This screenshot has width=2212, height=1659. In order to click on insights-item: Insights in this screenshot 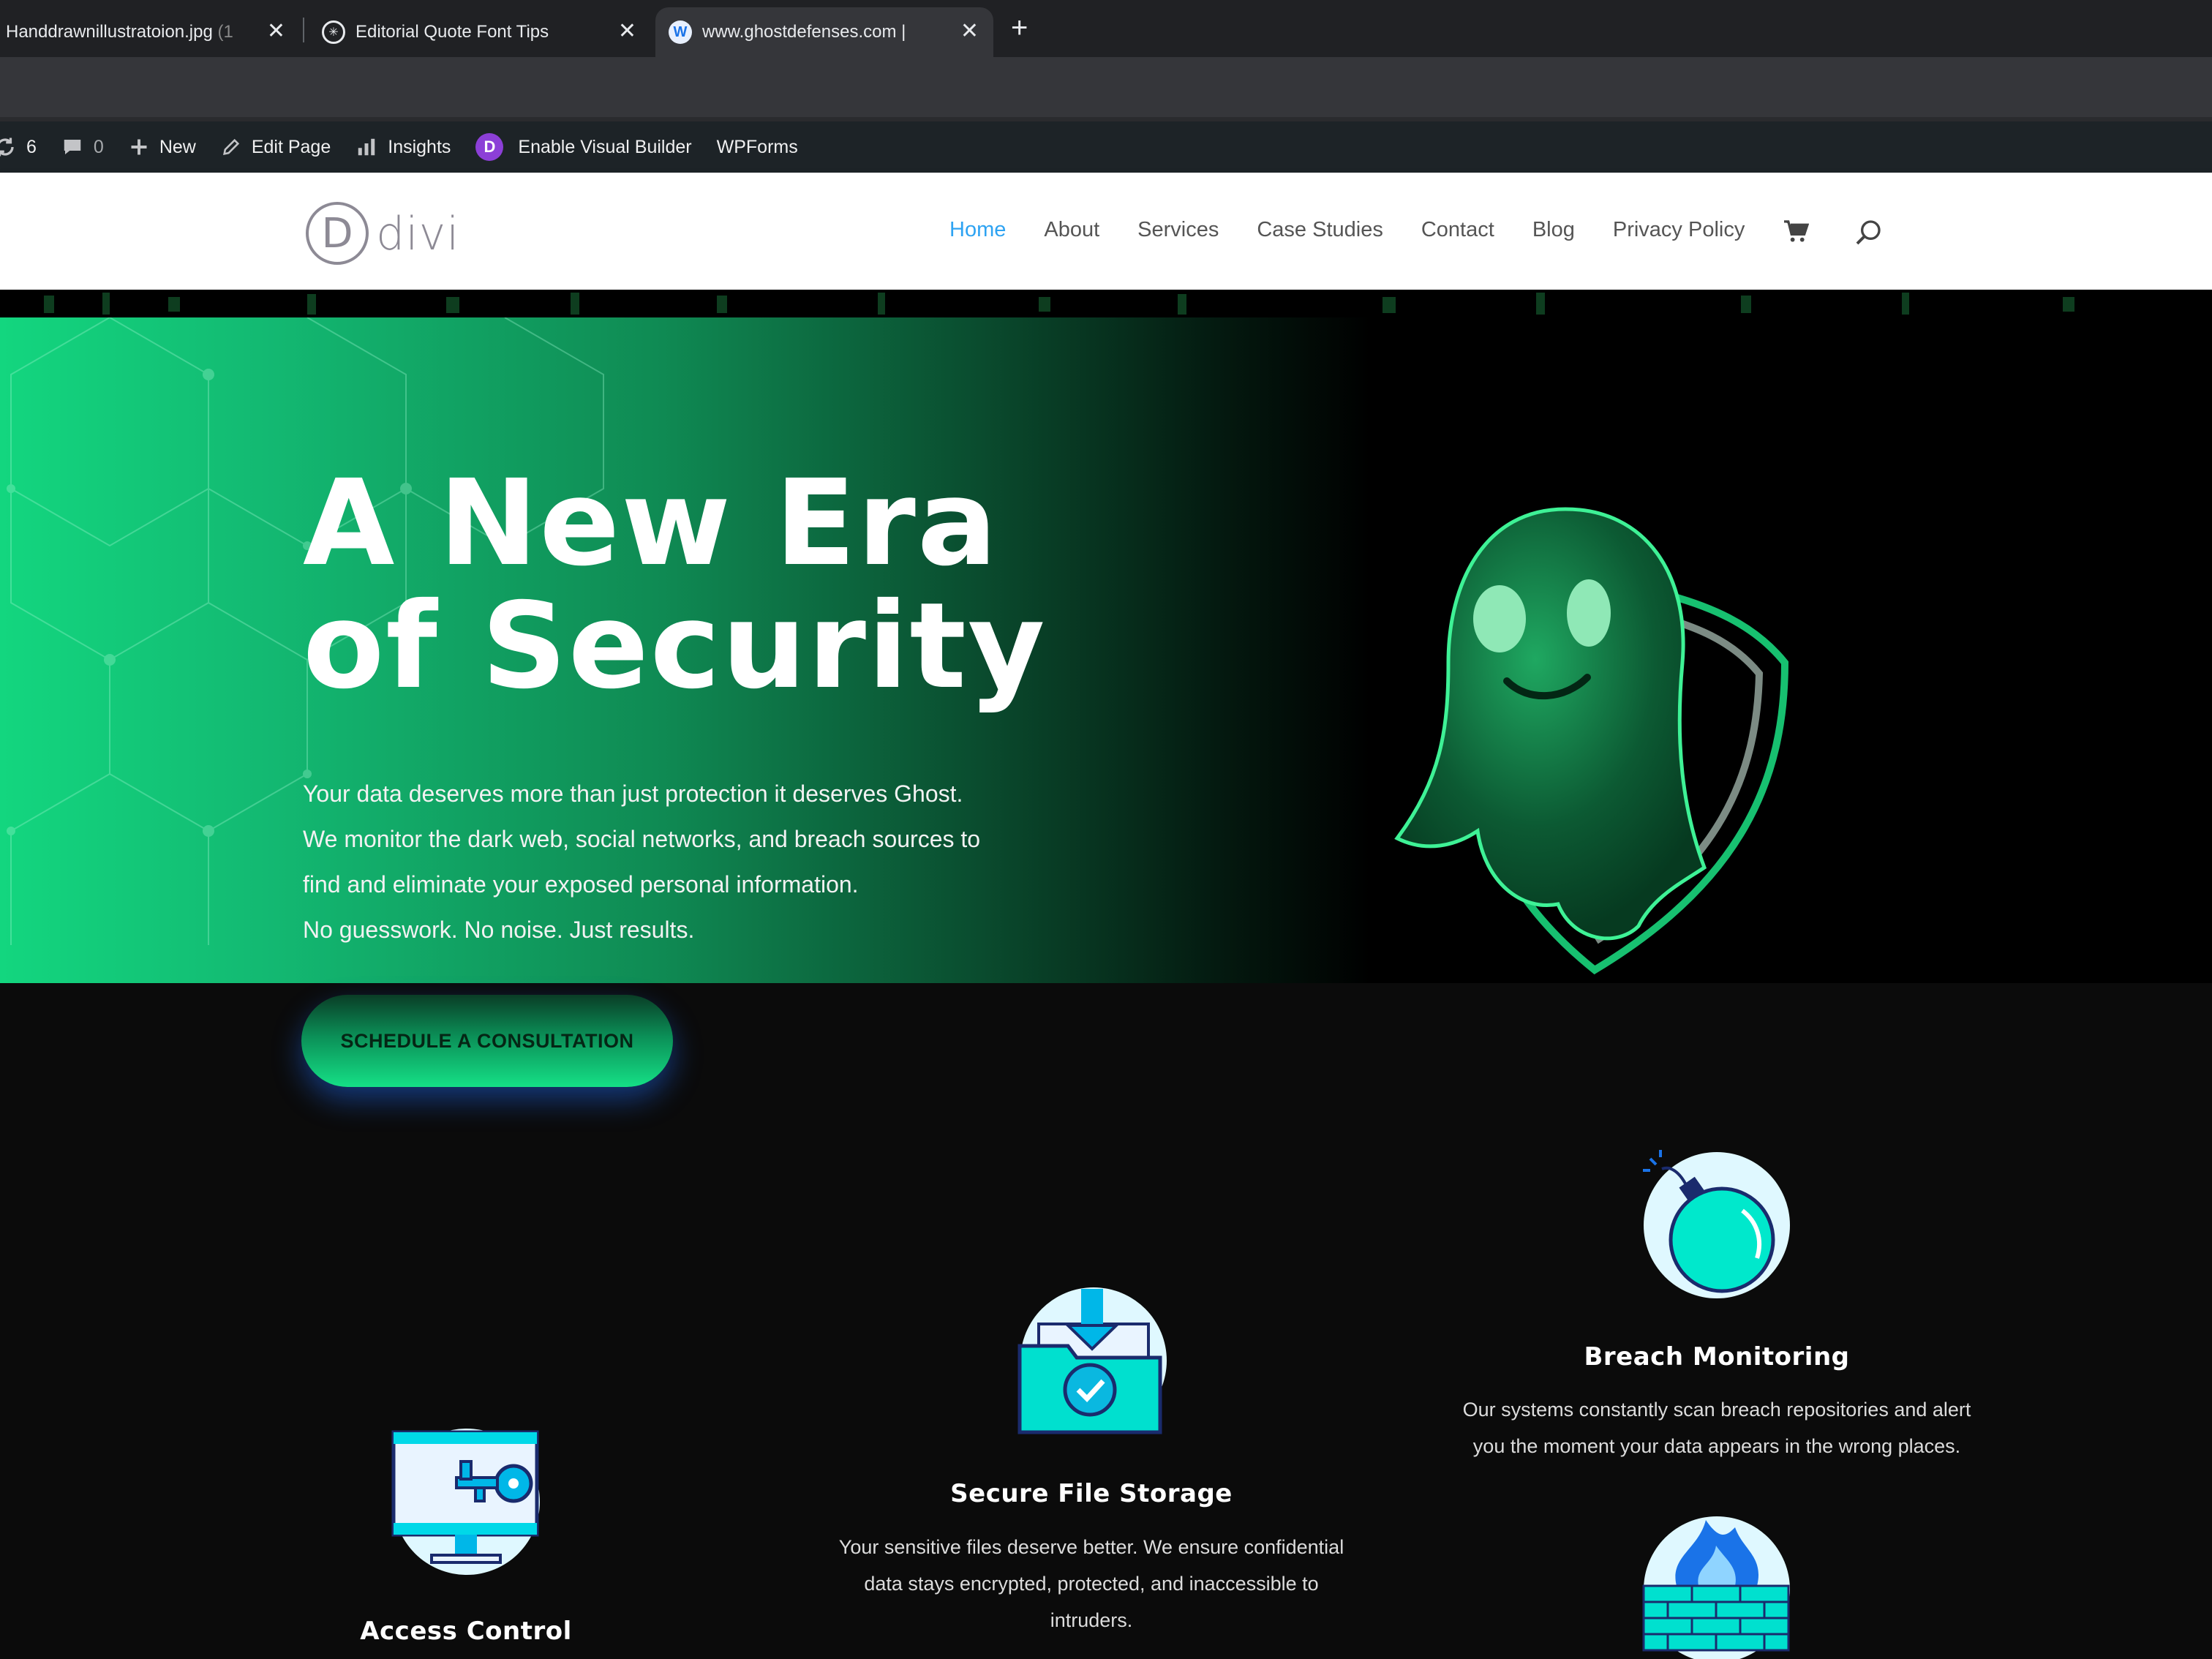, I will do `click(403, 147)`.